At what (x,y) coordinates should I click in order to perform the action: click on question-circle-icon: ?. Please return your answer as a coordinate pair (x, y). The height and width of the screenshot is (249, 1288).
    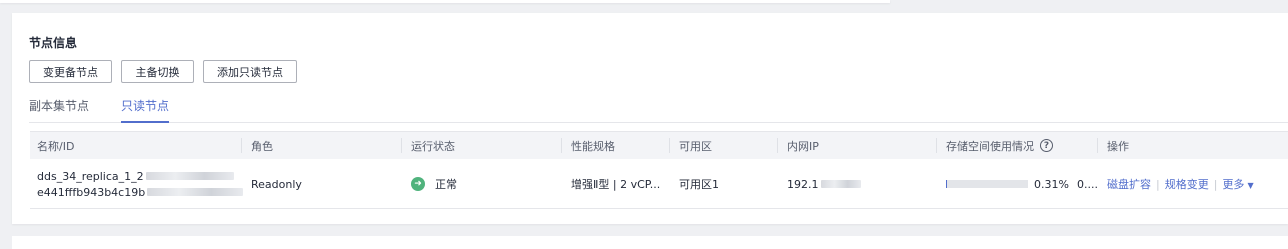
    Looking at the image, I should click on (1046, 145).